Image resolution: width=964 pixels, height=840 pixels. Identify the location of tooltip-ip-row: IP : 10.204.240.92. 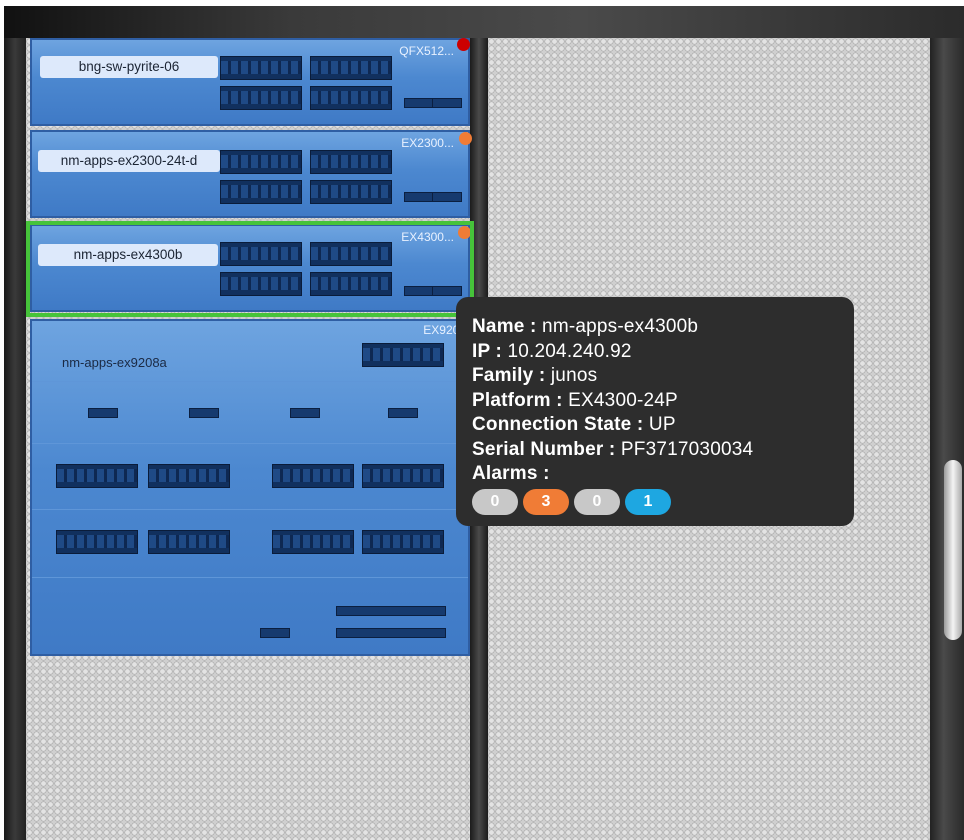
(655, 352).